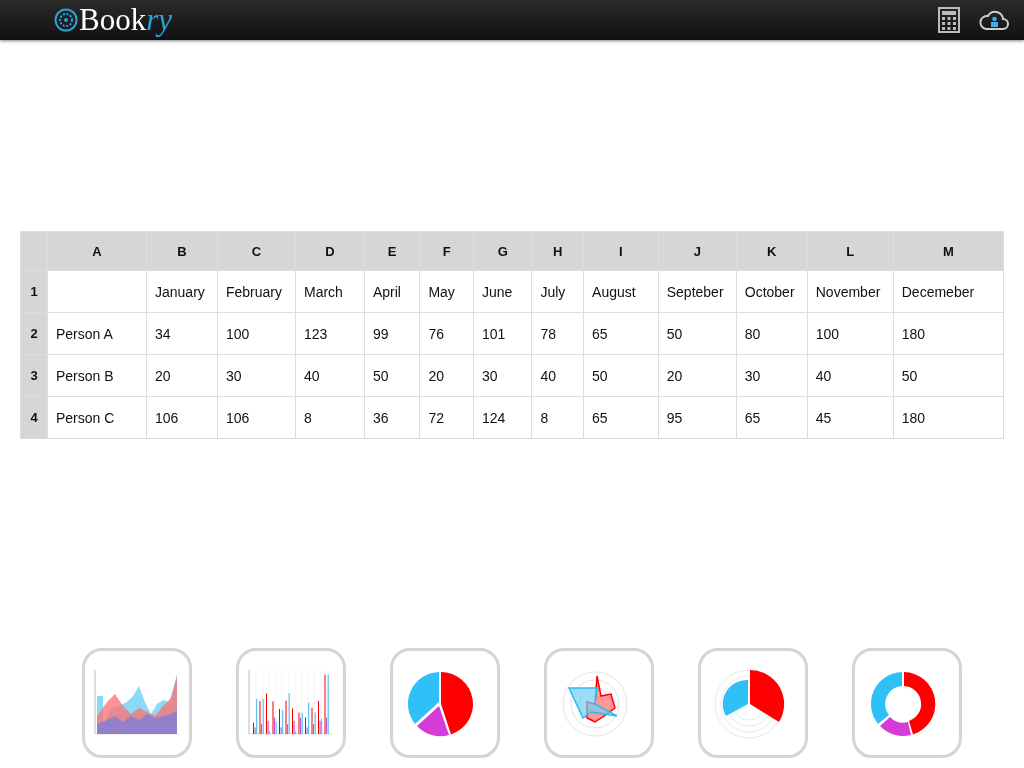 The width and height of the screenshot is (1024, 768). What do you see at coordinates (772, 291) in the screenshot?
I see `table-cell: October` at bounding box center [772, 291].